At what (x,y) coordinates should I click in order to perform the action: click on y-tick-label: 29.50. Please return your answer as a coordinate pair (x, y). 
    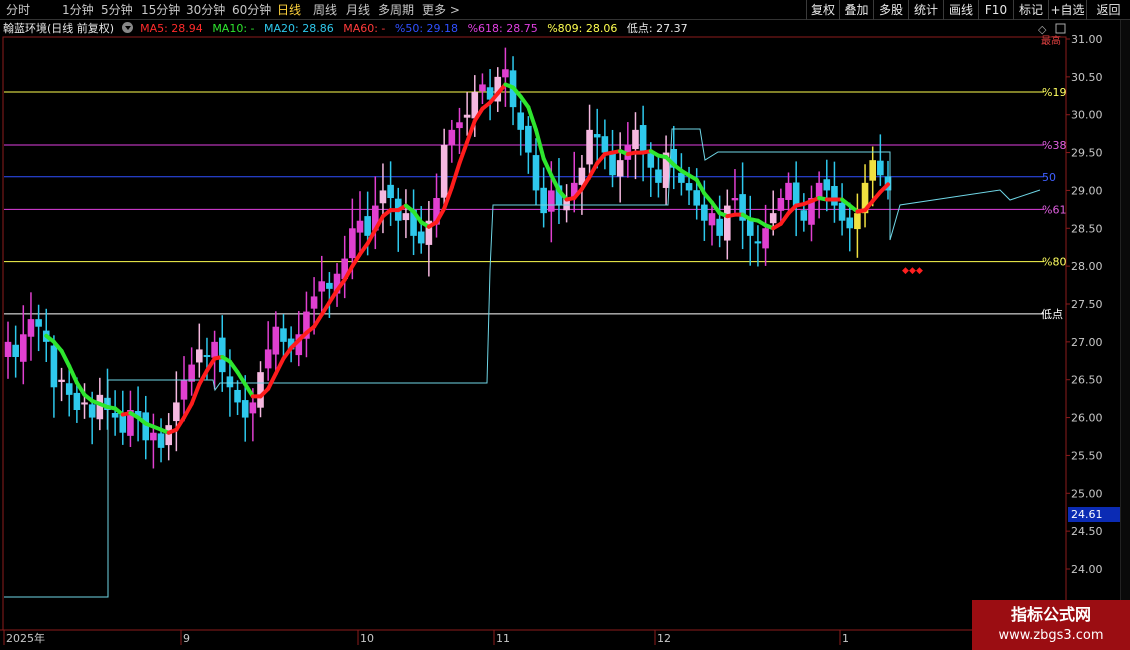
    Looking at the image, I should click on (1087, 153).